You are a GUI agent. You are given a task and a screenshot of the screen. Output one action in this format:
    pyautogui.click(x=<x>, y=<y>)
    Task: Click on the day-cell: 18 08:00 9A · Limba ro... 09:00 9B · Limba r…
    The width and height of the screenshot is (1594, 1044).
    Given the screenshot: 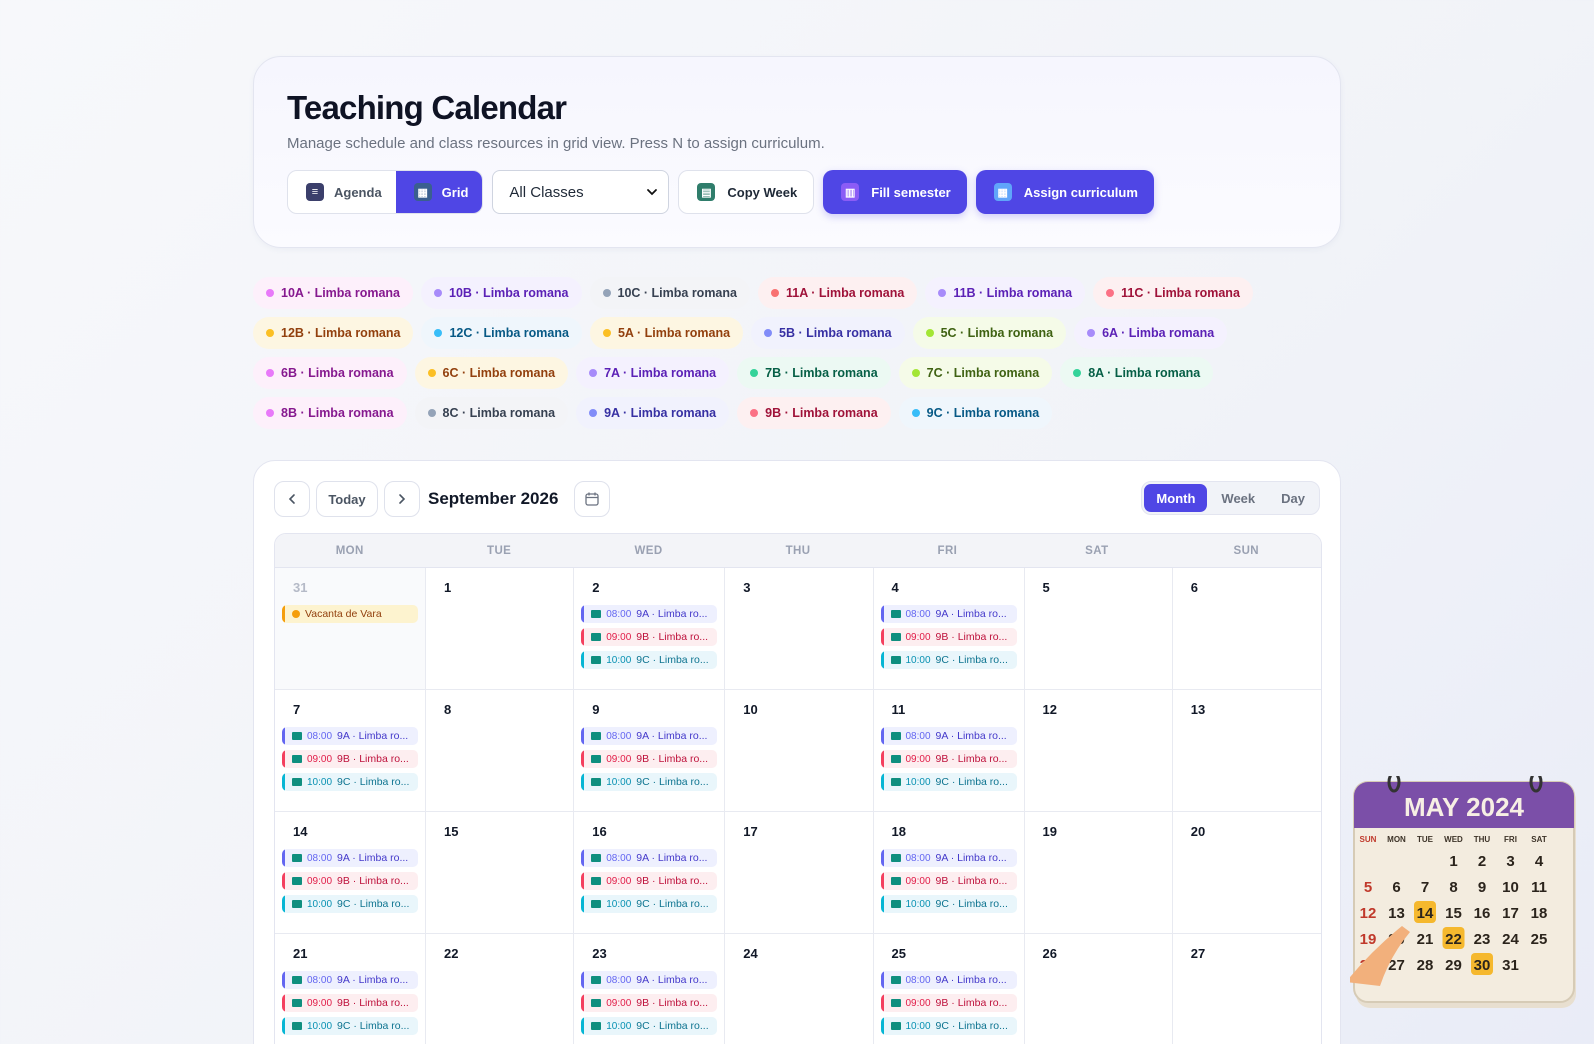 What is the action you would take?
    pyautogui.click(x=949, y=872)
    